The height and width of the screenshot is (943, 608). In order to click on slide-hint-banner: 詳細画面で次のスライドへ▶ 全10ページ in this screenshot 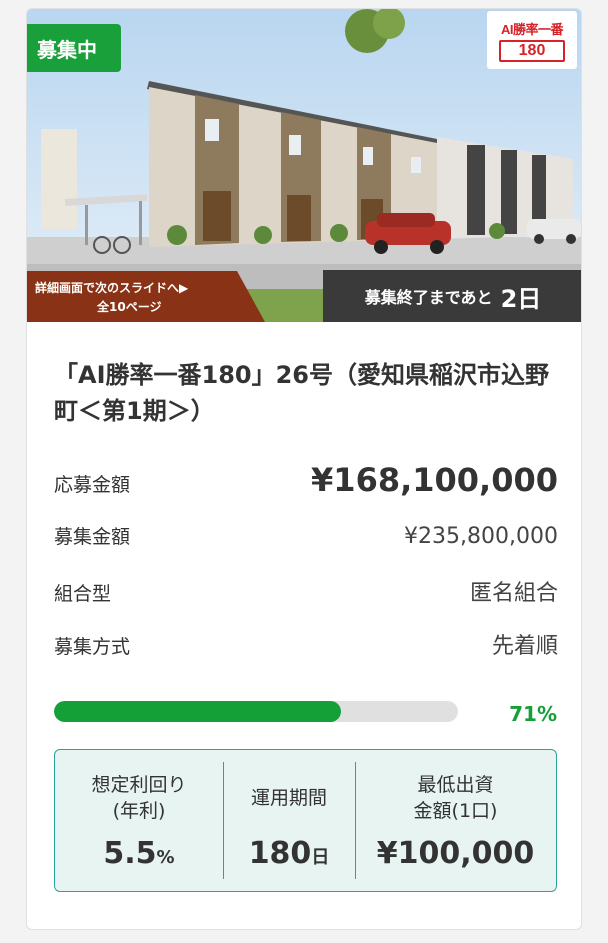, I will do `click(146, 296)`.